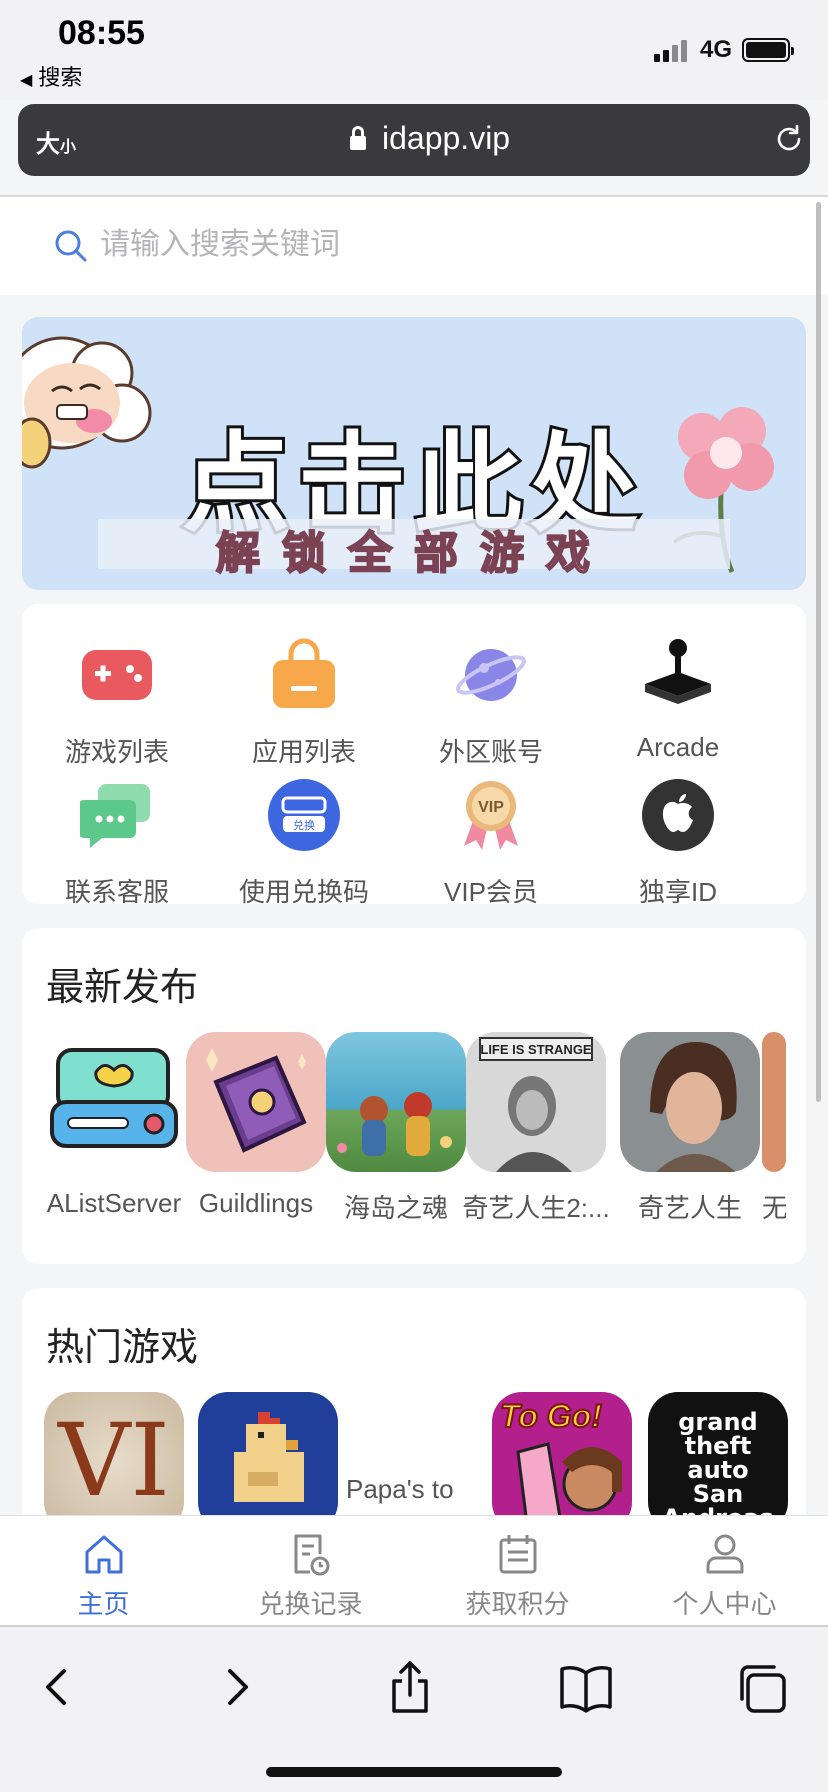 This screenshot has width=828, height=1792. I want to click on tab-profile: 个人中心, so click(724, 1571).